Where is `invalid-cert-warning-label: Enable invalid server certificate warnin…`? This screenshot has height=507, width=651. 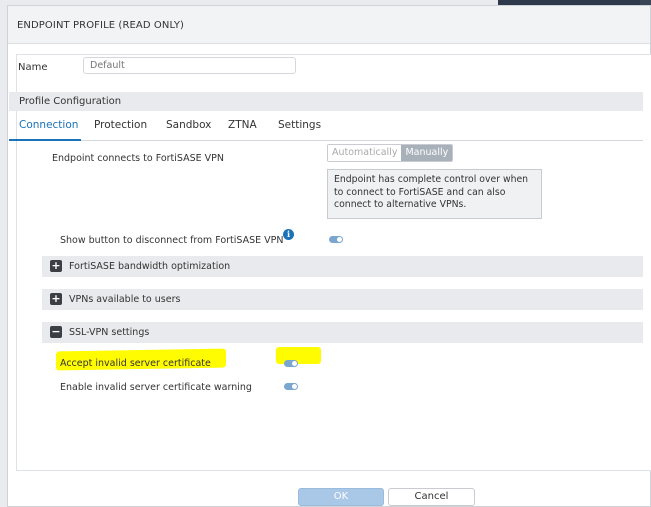
invalid-cert-warning-label: Enable invalid server certificate warnin… is located at coordinates (156, 387).